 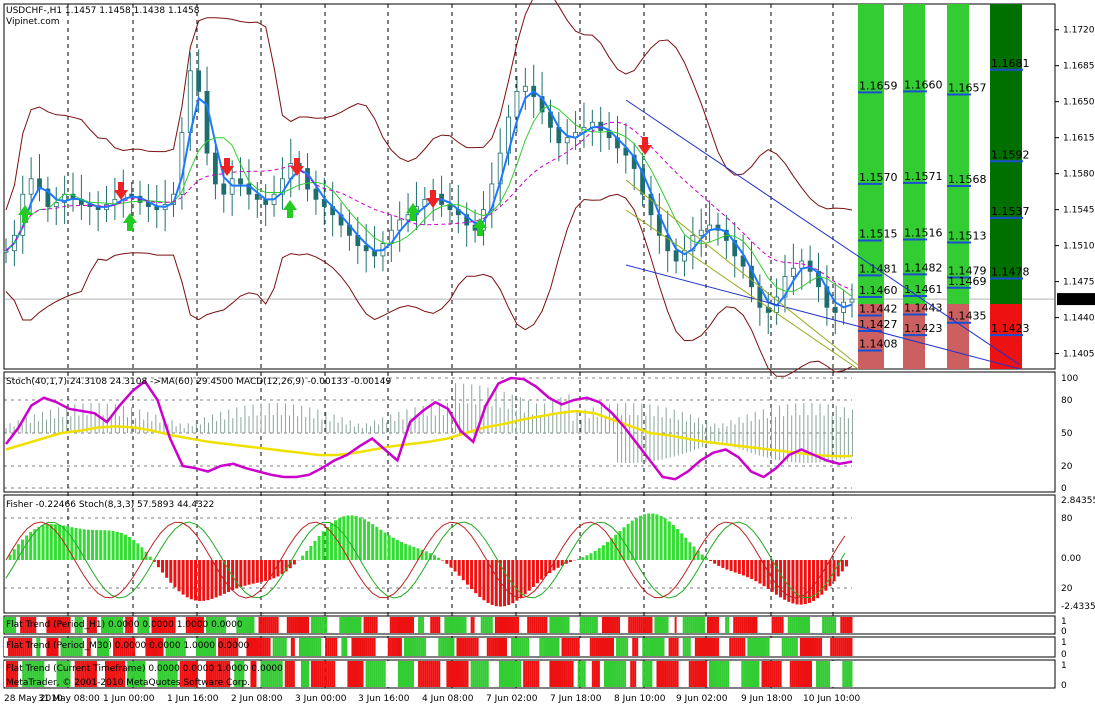 What do you see at coordinates (33, 22) in the screenshot?
I see `source-label: Vipinet.com` at bounding box center [33, 22].